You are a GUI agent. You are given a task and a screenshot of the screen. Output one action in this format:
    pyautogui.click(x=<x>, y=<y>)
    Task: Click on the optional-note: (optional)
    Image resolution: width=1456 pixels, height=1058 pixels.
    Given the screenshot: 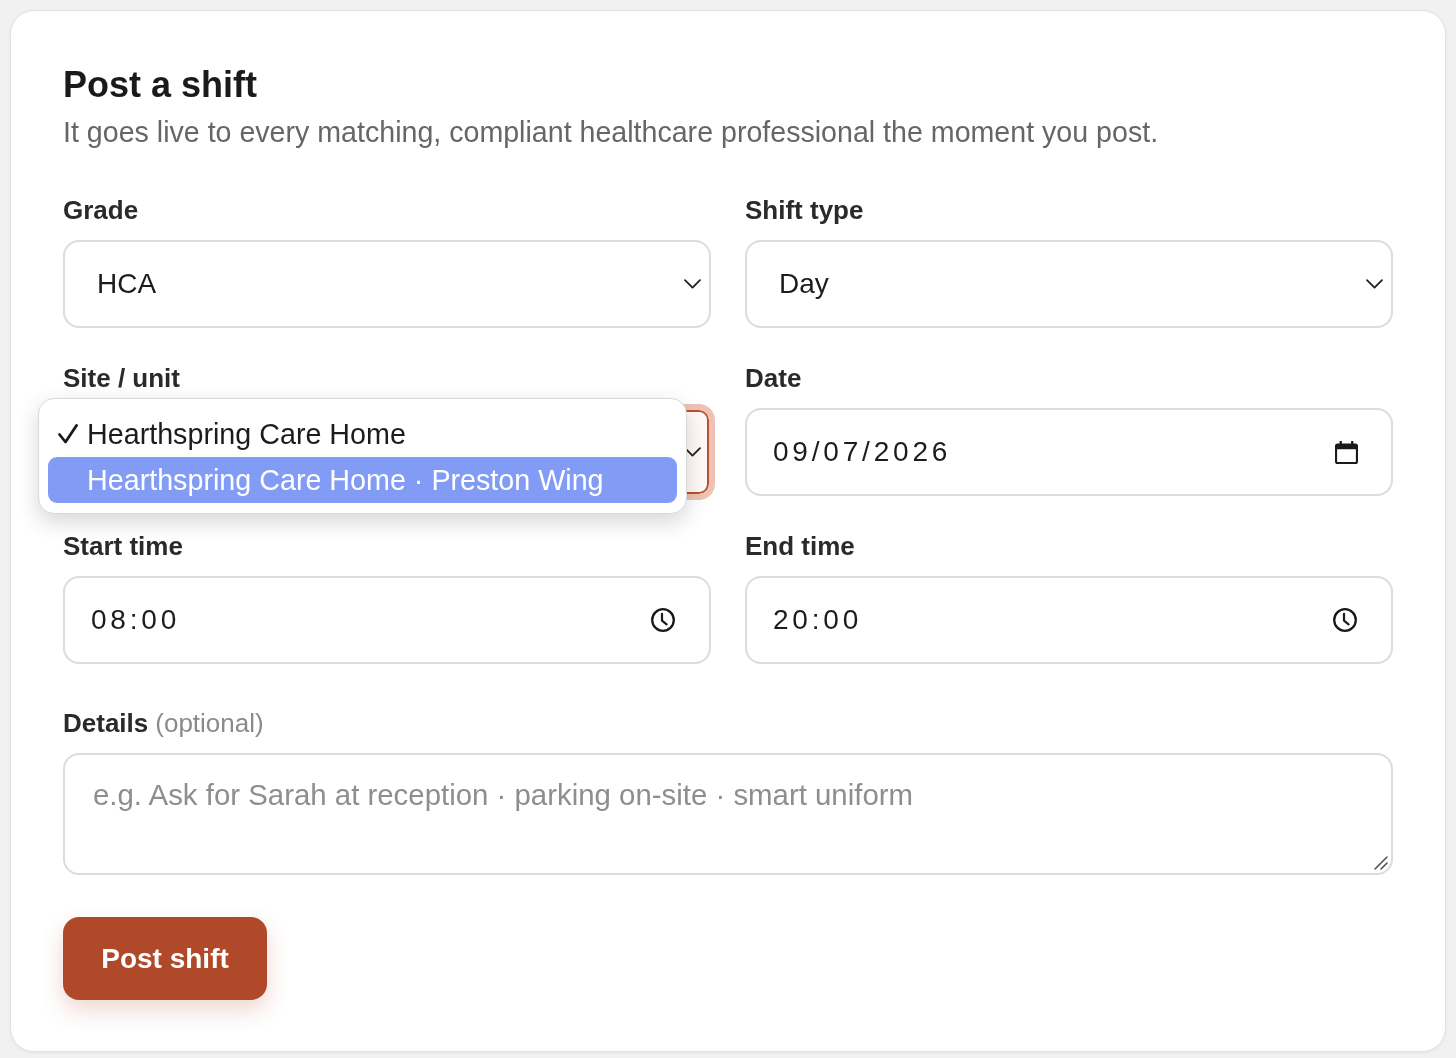 What is the action you would take?
    pyautogui.click(x=209, y=723)
    